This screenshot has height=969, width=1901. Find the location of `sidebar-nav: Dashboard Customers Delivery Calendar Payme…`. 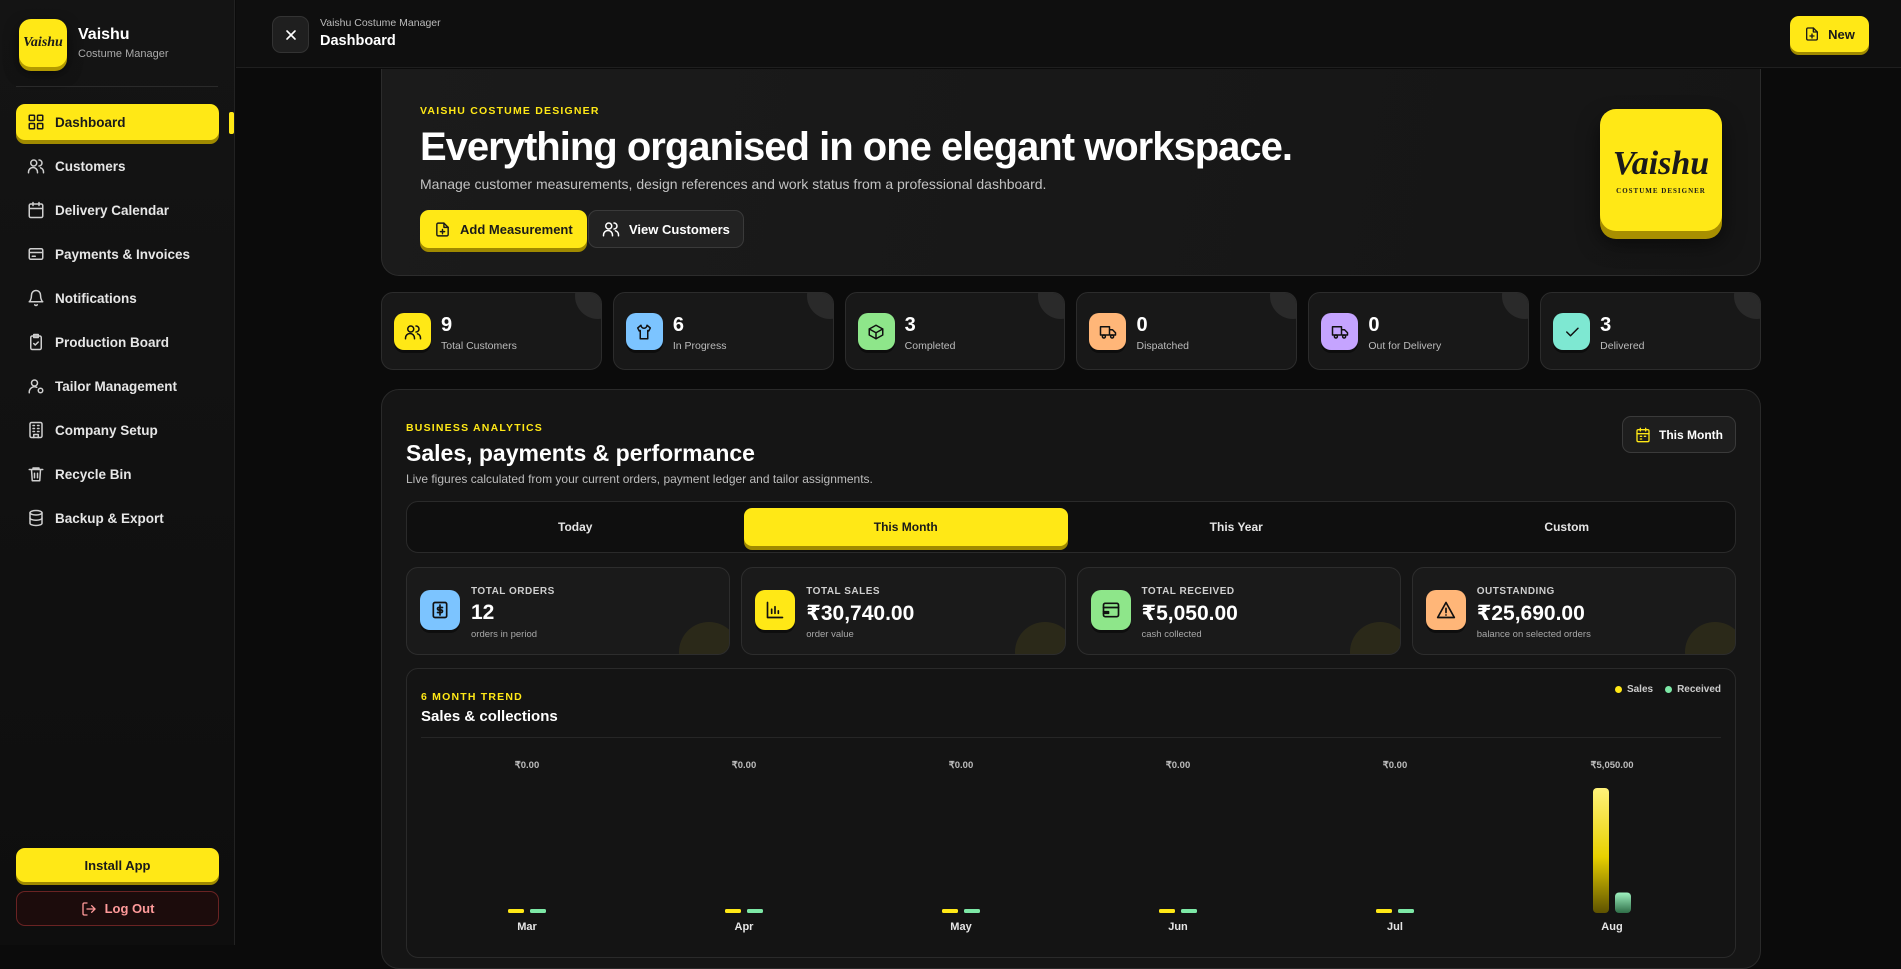

sidebar-nav: Dashboard Customers Delivery Calendar Payme… is located at coordinates (117, 324).